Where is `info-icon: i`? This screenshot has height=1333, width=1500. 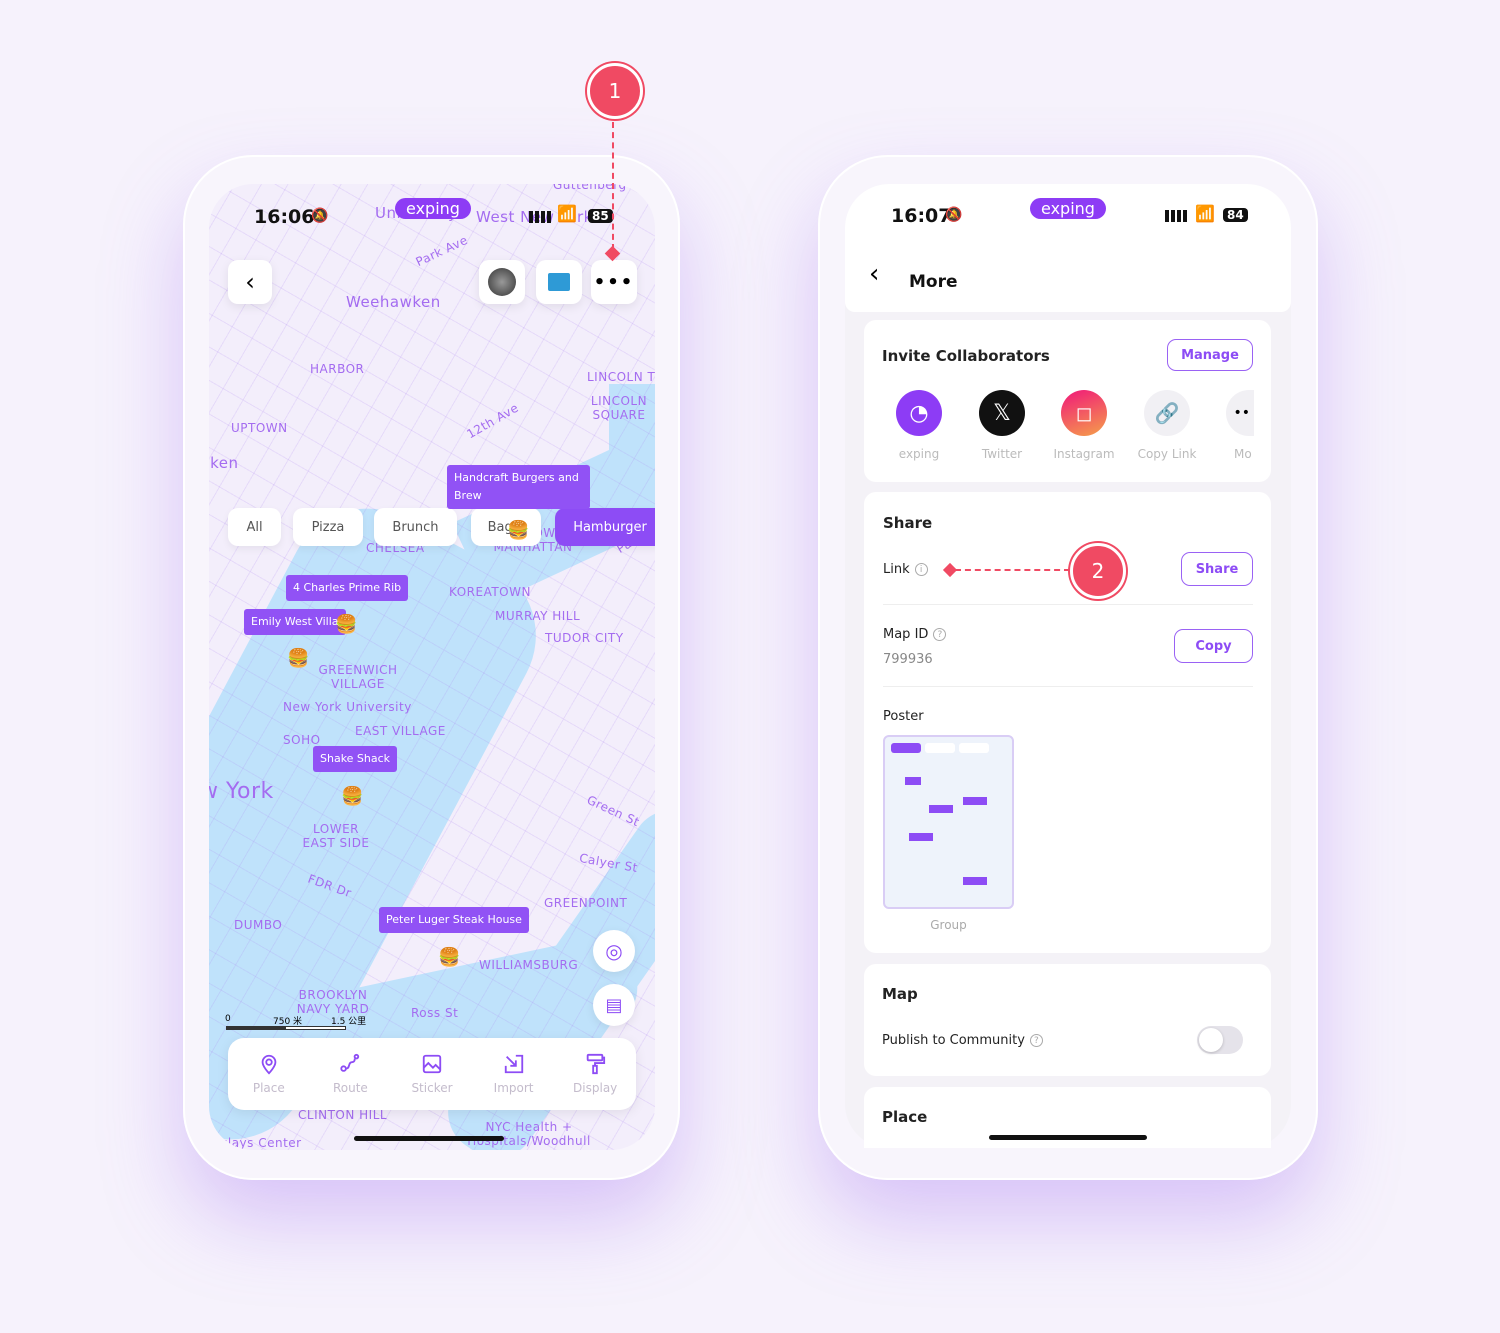 info-icon: i is located at coordinates (921, 569).